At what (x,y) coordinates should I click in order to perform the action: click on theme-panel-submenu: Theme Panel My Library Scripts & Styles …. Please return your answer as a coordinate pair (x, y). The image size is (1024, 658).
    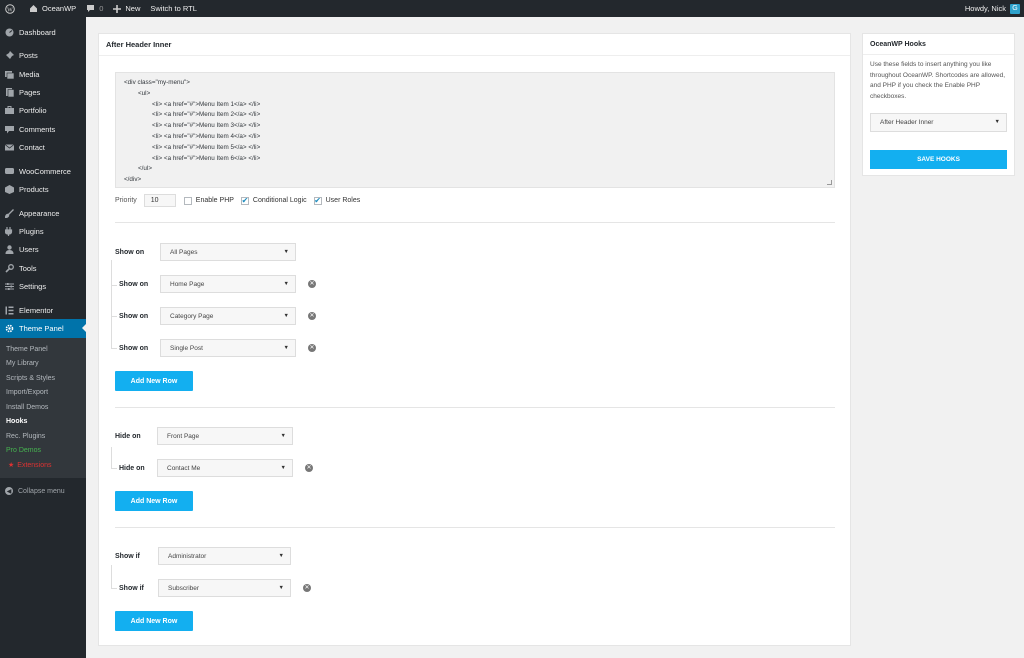
    Looking at the image, I should click on (43, 408).